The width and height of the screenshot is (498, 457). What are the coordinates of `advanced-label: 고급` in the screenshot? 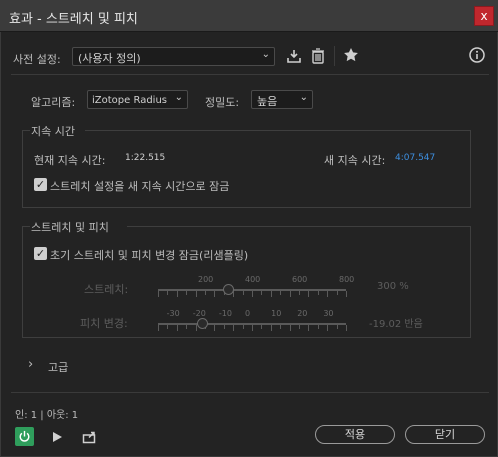 It's located at (58, 367).